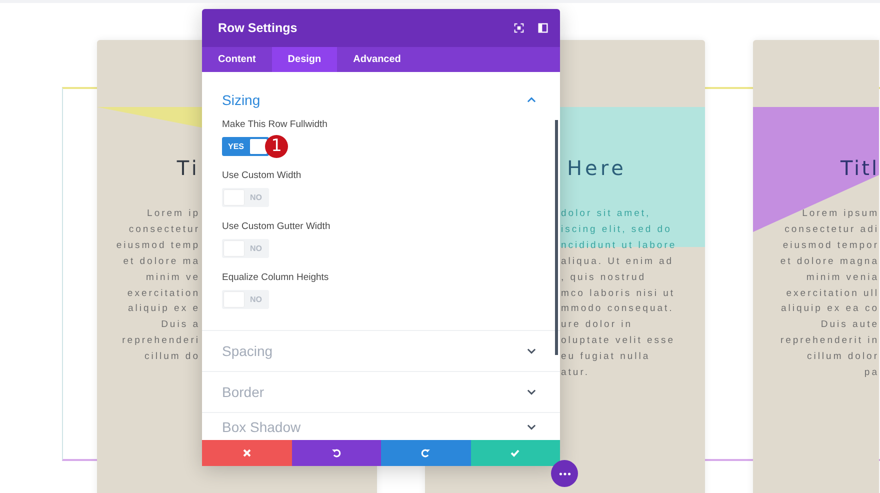  Describe the element at coordinates (831, 229) in the screenshot. I see `body-text-line: consectetur adi` at that location.